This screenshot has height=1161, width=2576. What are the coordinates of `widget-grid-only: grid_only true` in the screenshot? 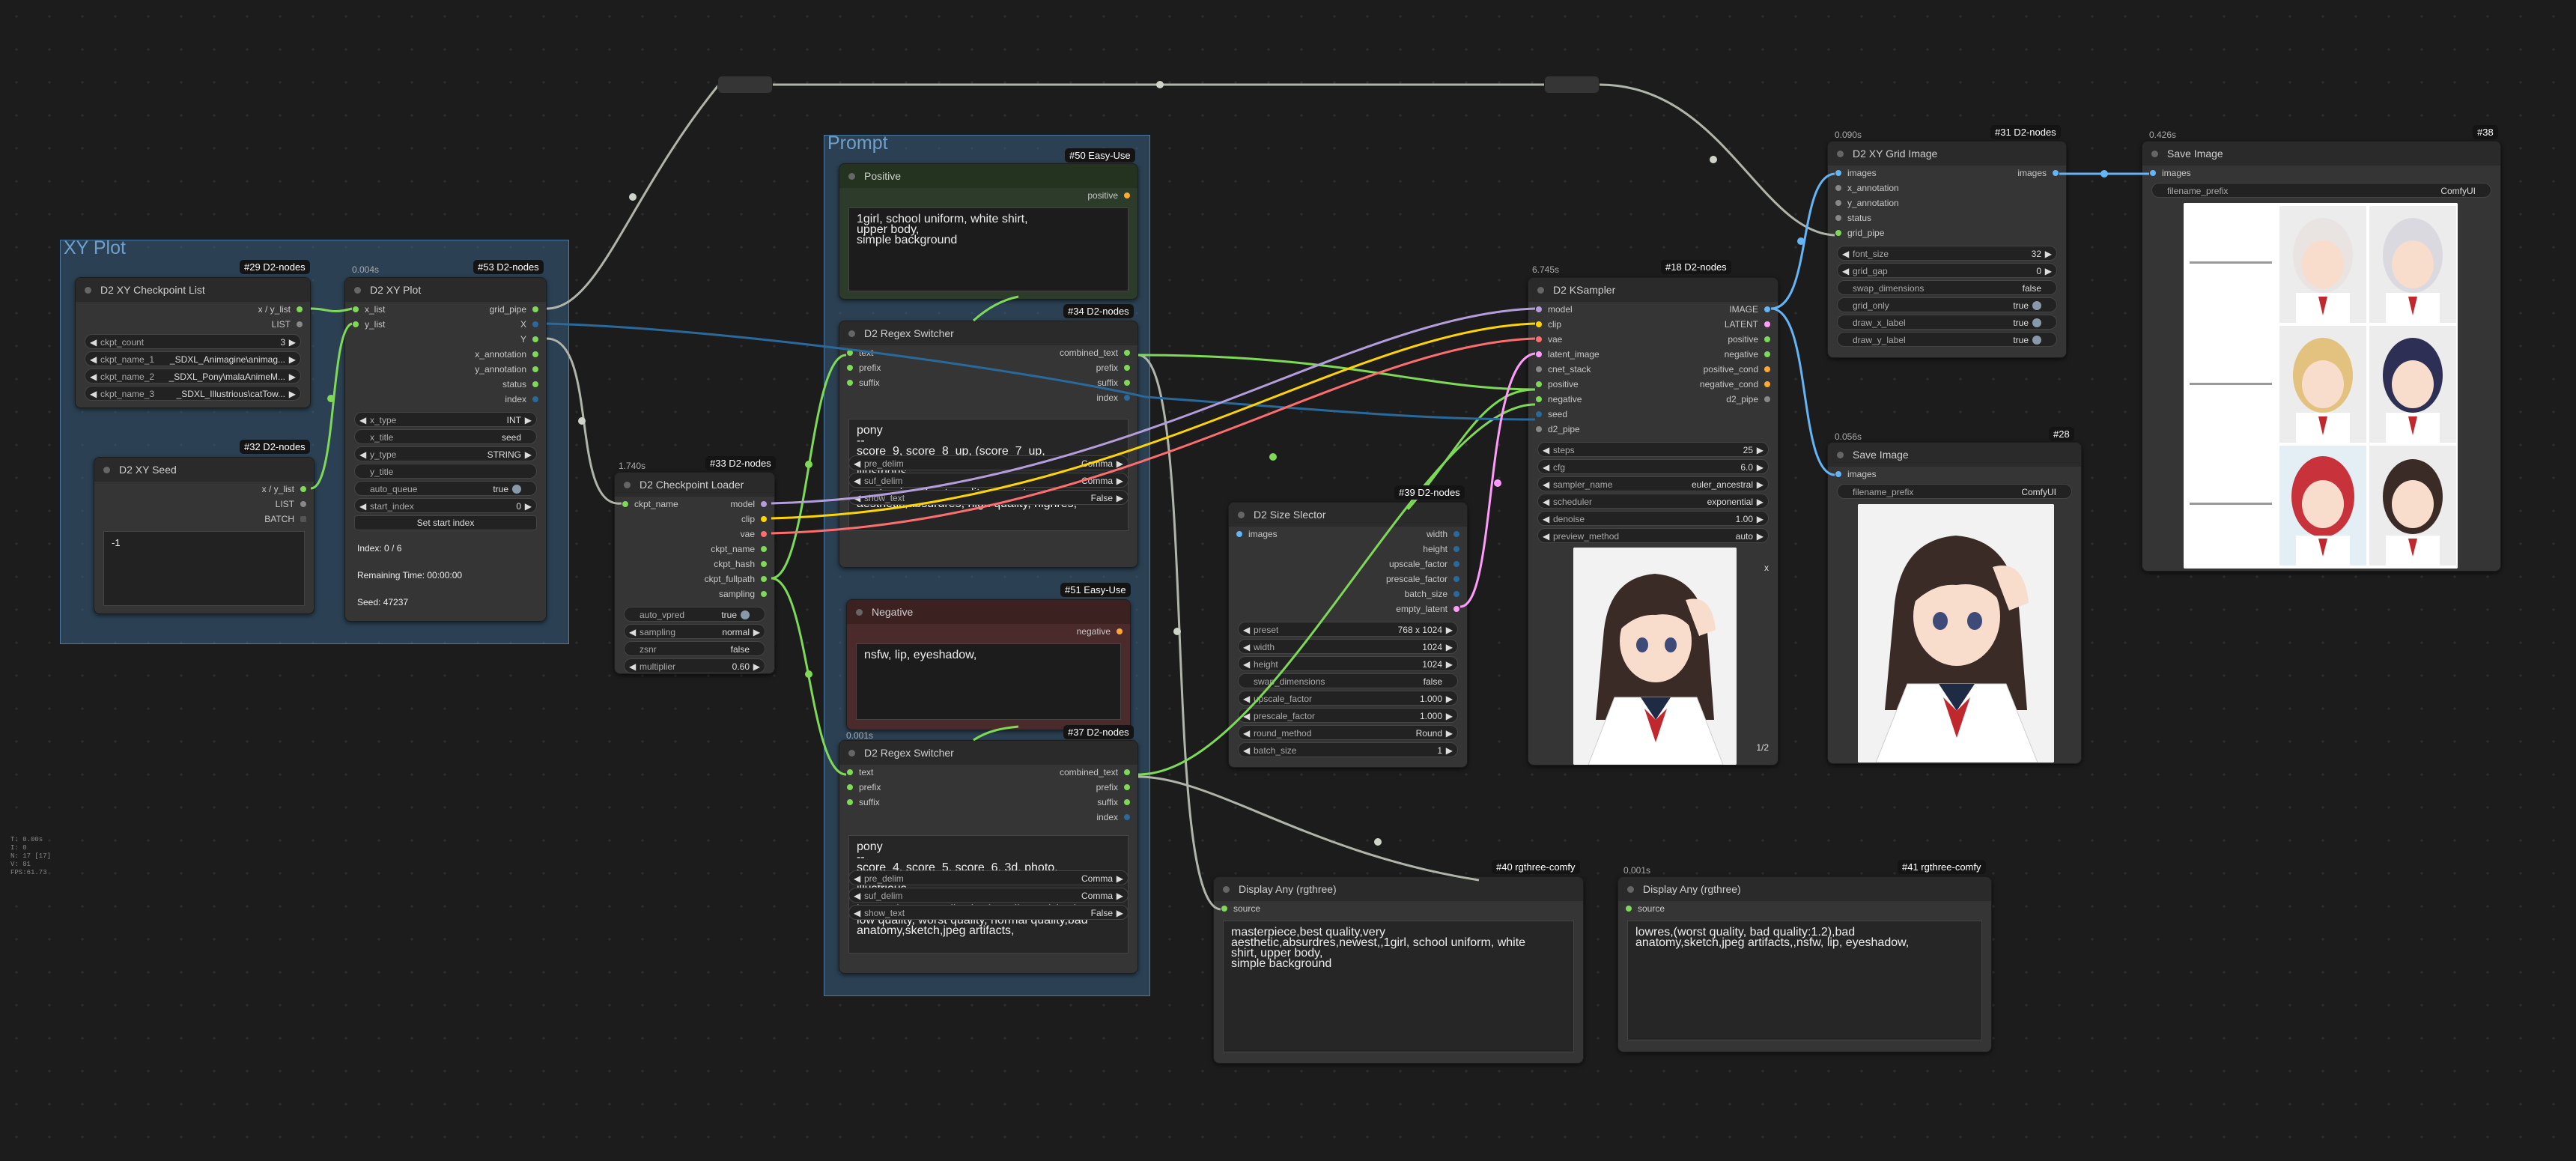 It's located at (1947, 304).